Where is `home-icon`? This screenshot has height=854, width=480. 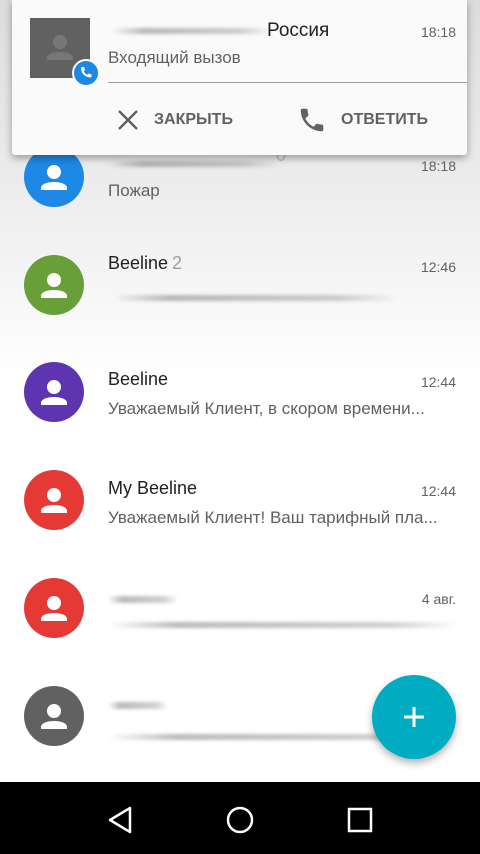 home-icon is located at coordinates (240, 820).